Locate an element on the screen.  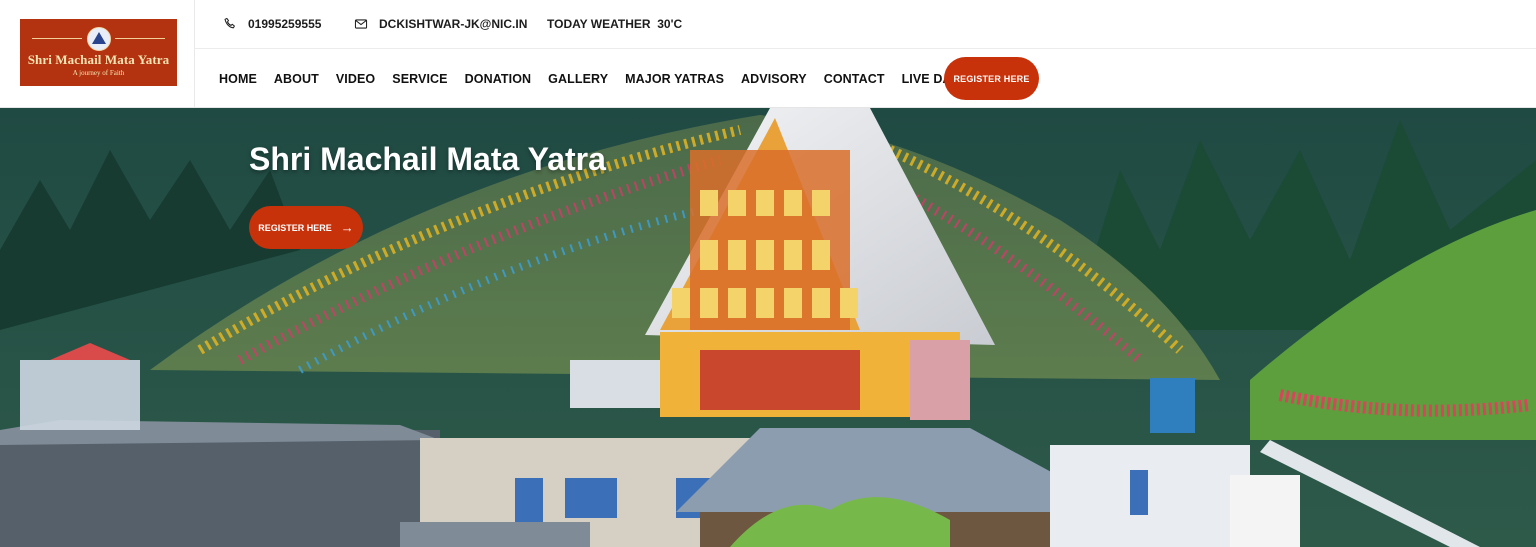
nav-home: HOME is located at coordinates (238, 79).